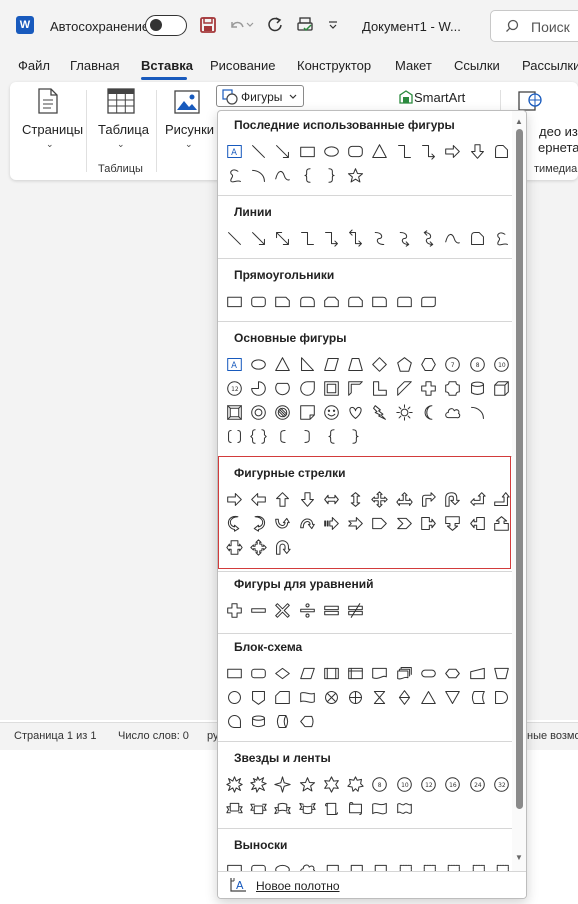 The width and height of the screenshot is (578, 904). Describe the element at coordinates (307, 412) in the screenshot. I see `folded-corner-shape-icon` at that location.